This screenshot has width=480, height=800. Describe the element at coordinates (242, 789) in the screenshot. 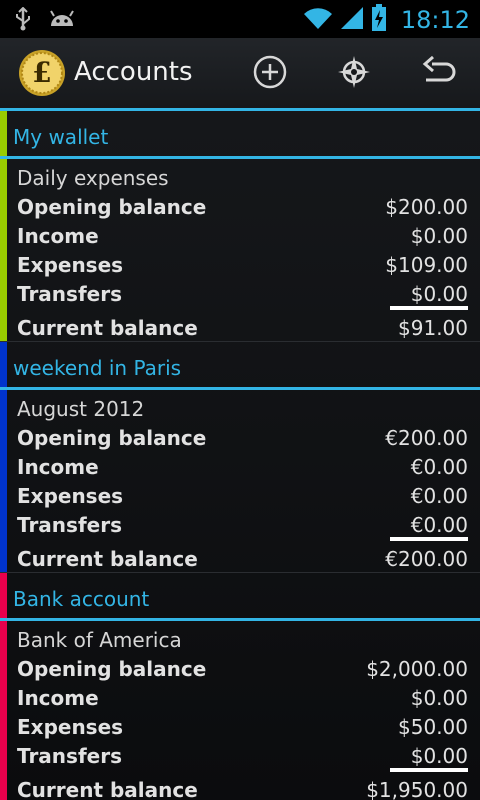

I see `current-balance-row: Current balance $1,950.00` at that location.